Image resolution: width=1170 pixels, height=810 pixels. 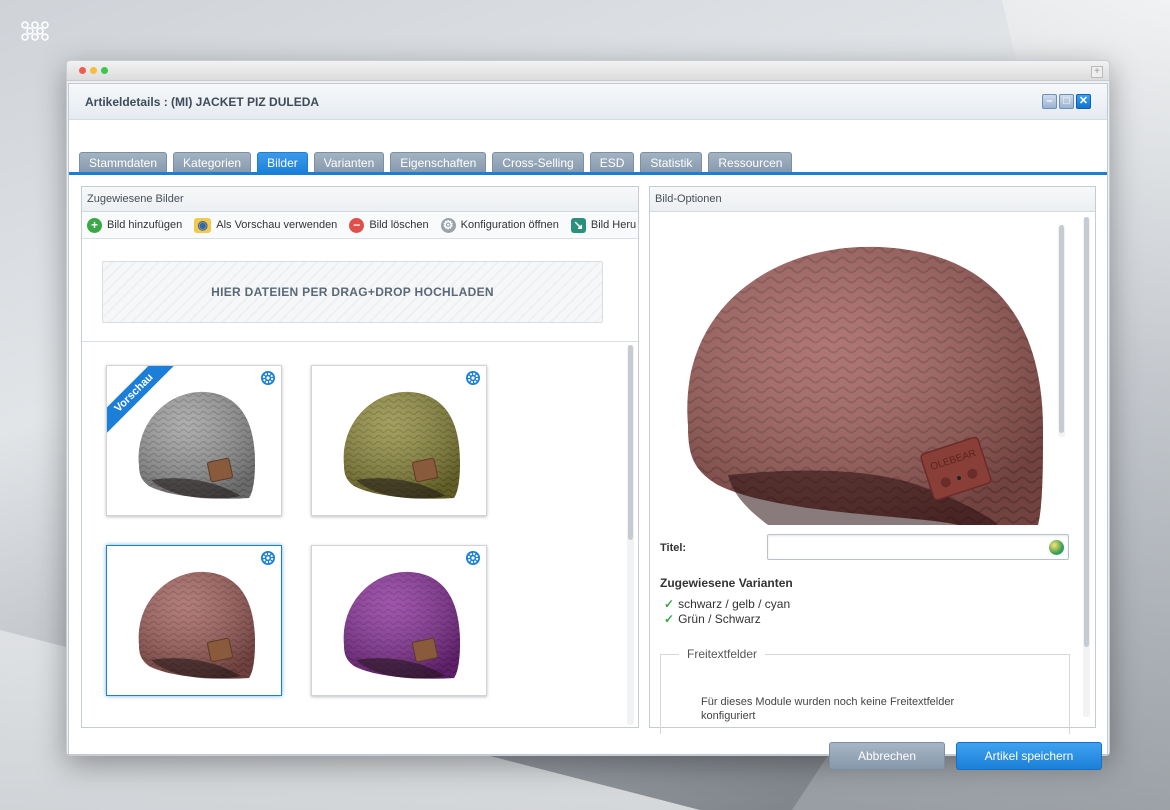 I want to click on image-thumbnail: Vorschau, so click(x=194, y=440).